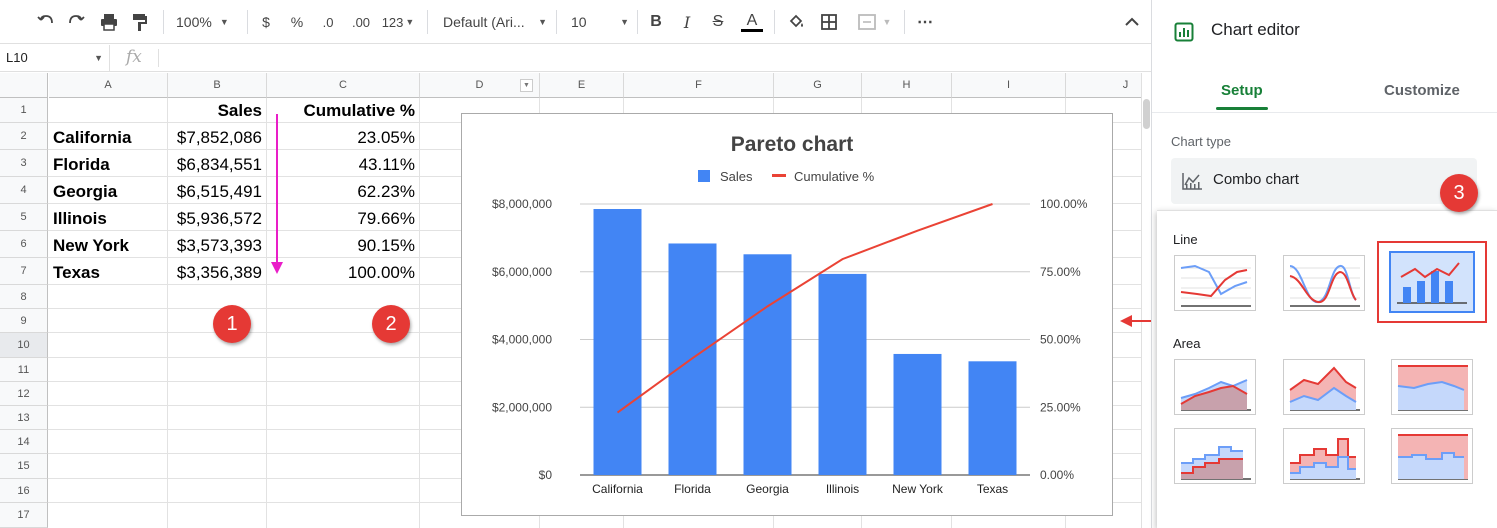  I want to click on column-filter-icon: ▼, so click(526, 85).